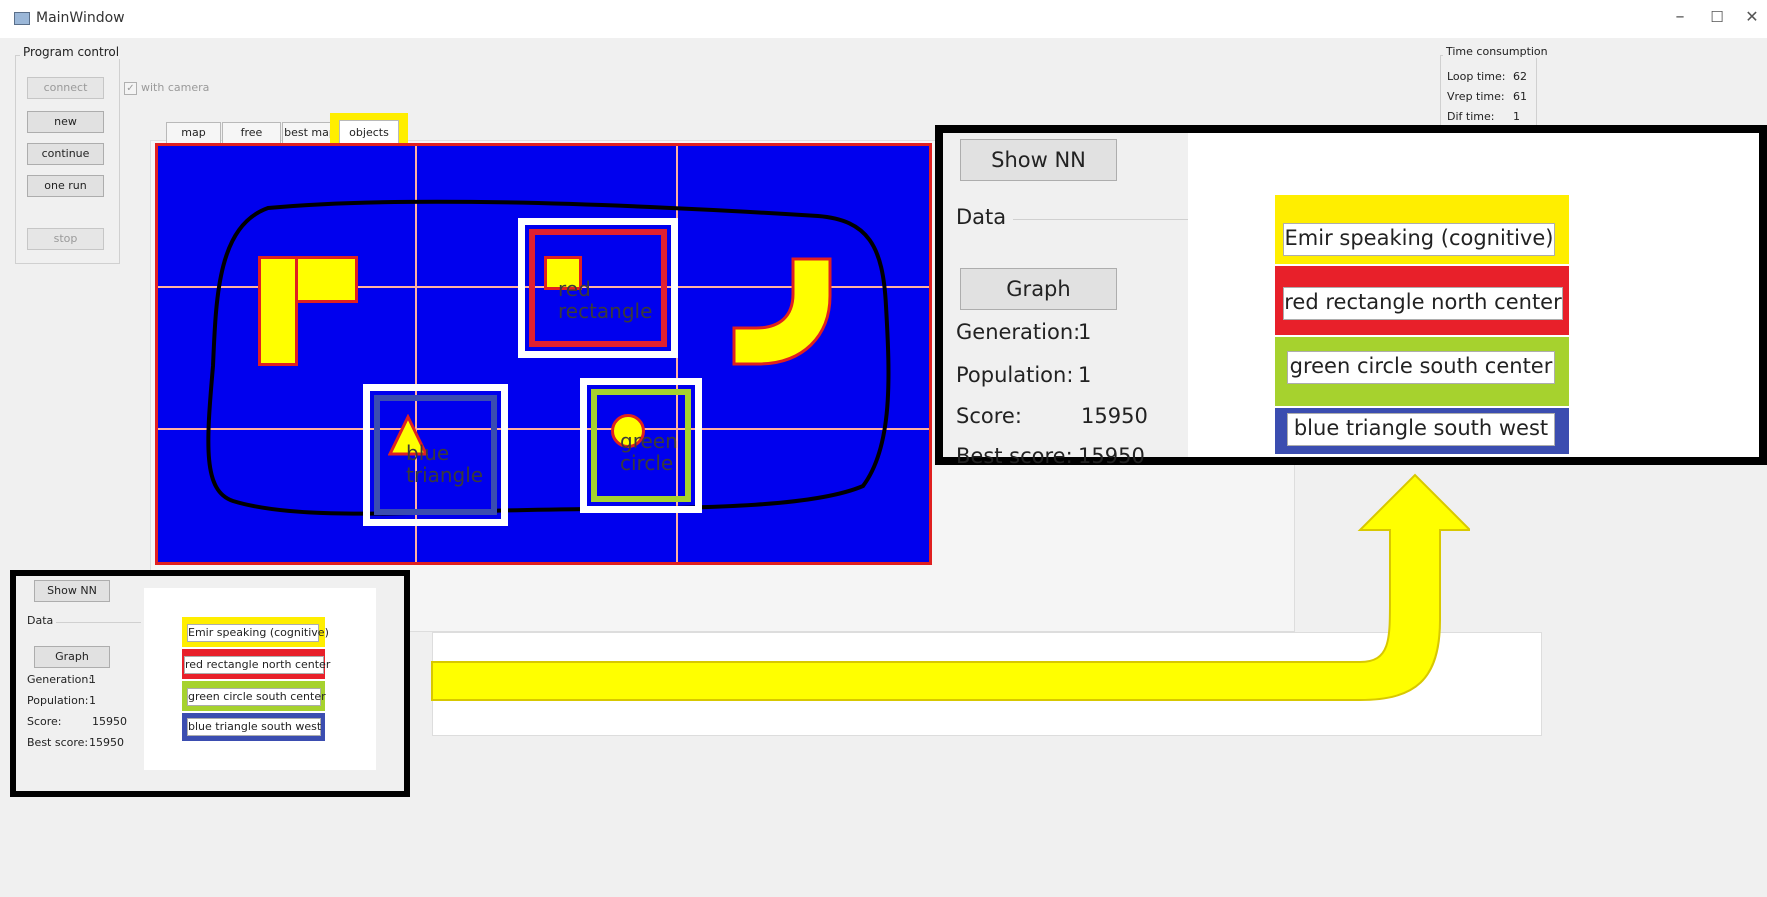 The height and width of the screenshot is (897, 1767). Describe the element at coordinates (58, 742) in the screenshot. I see `best-score-label: Best score:` at that location.